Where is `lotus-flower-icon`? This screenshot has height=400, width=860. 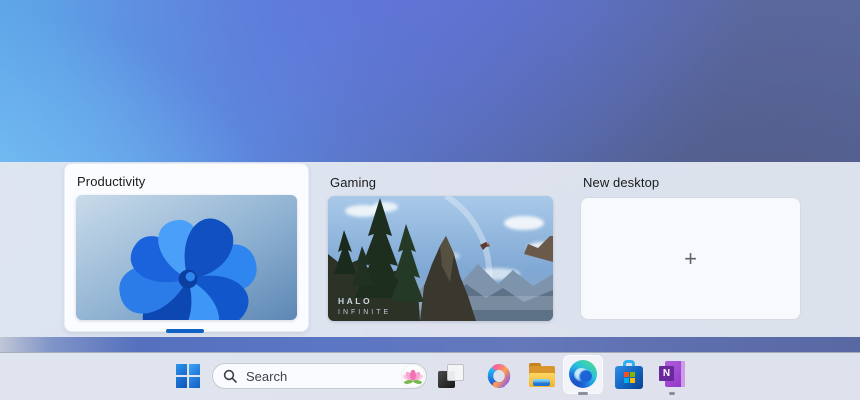
lotus-flower-icon is located at coordinates (413, 376).